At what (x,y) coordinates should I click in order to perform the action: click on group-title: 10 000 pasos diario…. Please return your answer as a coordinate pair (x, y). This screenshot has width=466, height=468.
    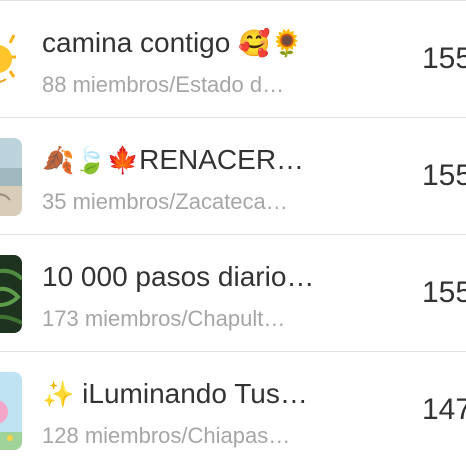
    Looking at the image, I should click on (178, 276).